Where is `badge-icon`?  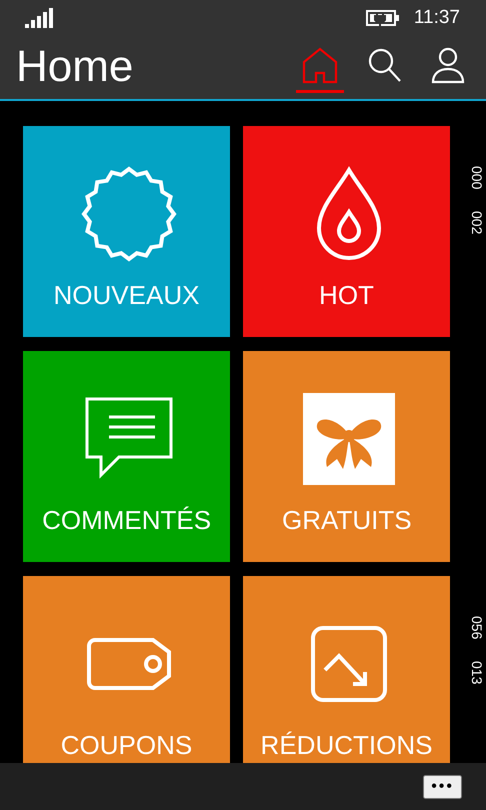
badge-icon is located at coordinates (129, 214).